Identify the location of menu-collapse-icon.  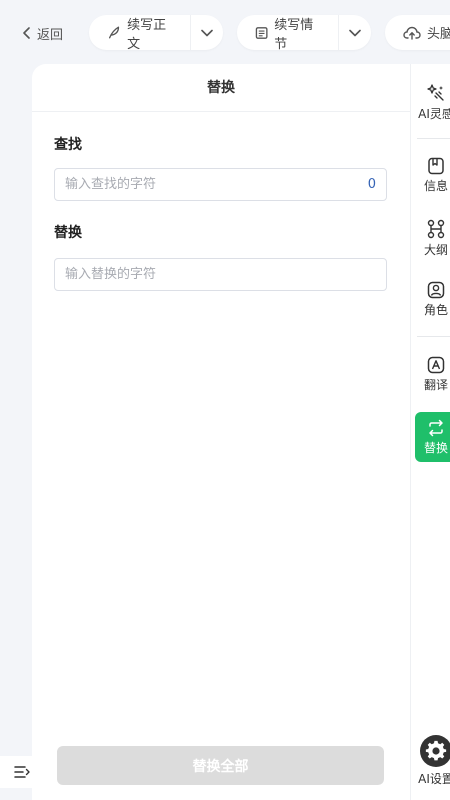
(22, 772).